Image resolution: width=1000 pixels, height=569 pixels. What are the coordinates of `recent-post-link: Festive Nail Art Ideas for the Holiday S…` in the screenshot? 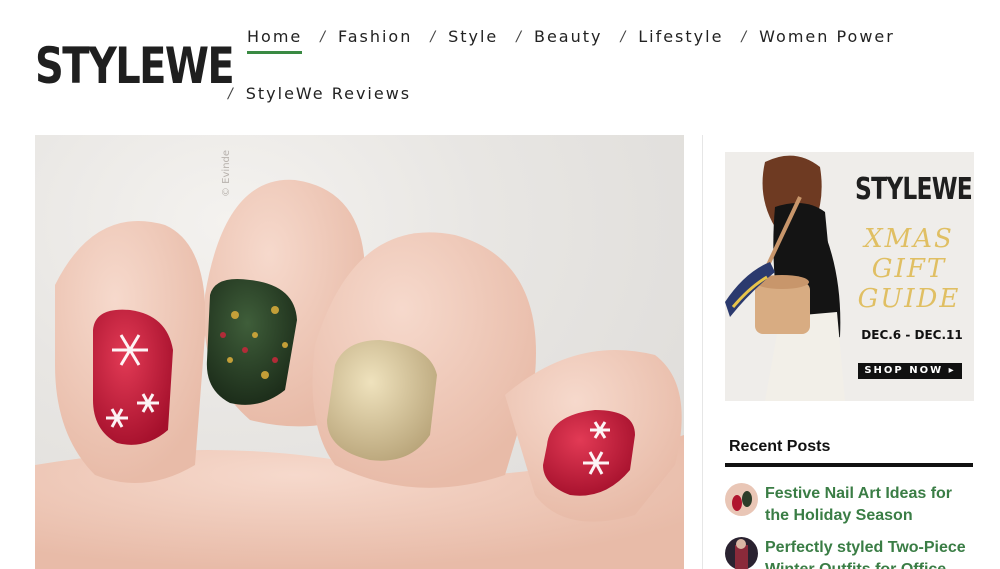 It's located at (869, 505).